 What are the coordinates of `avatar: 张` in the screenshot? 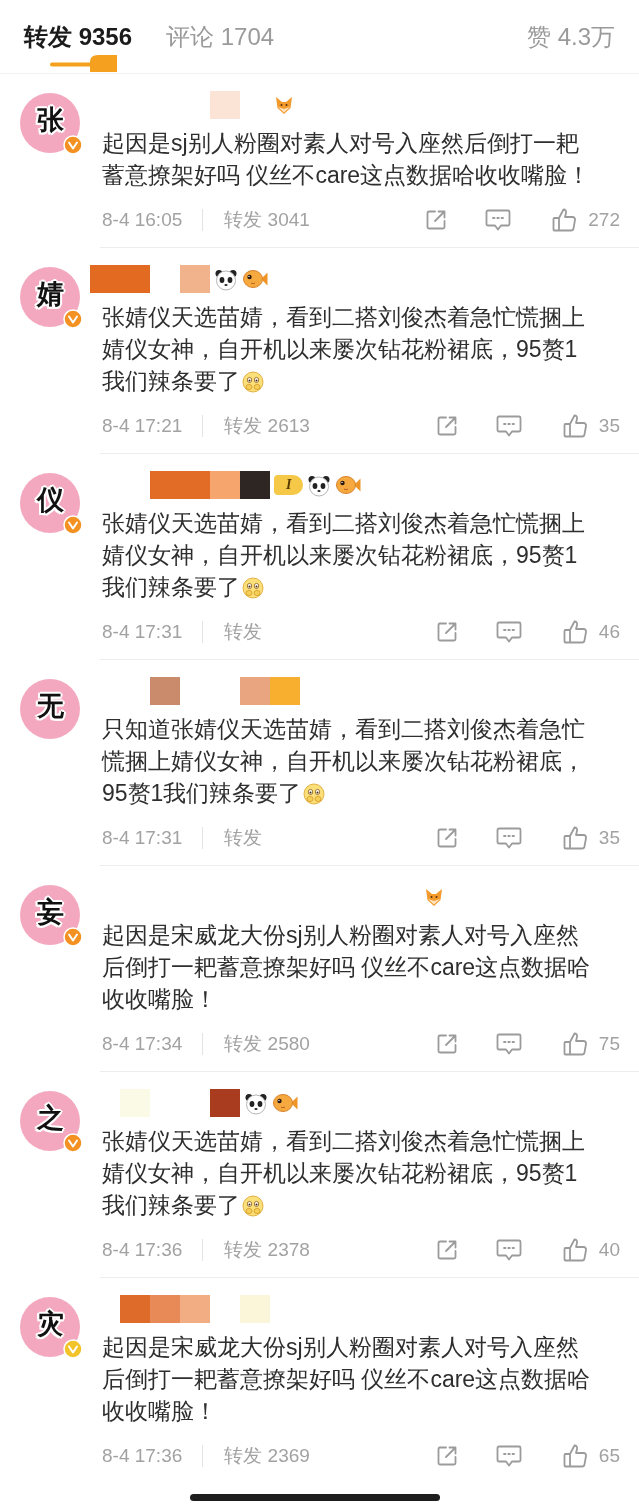 It's located at (50, 123).